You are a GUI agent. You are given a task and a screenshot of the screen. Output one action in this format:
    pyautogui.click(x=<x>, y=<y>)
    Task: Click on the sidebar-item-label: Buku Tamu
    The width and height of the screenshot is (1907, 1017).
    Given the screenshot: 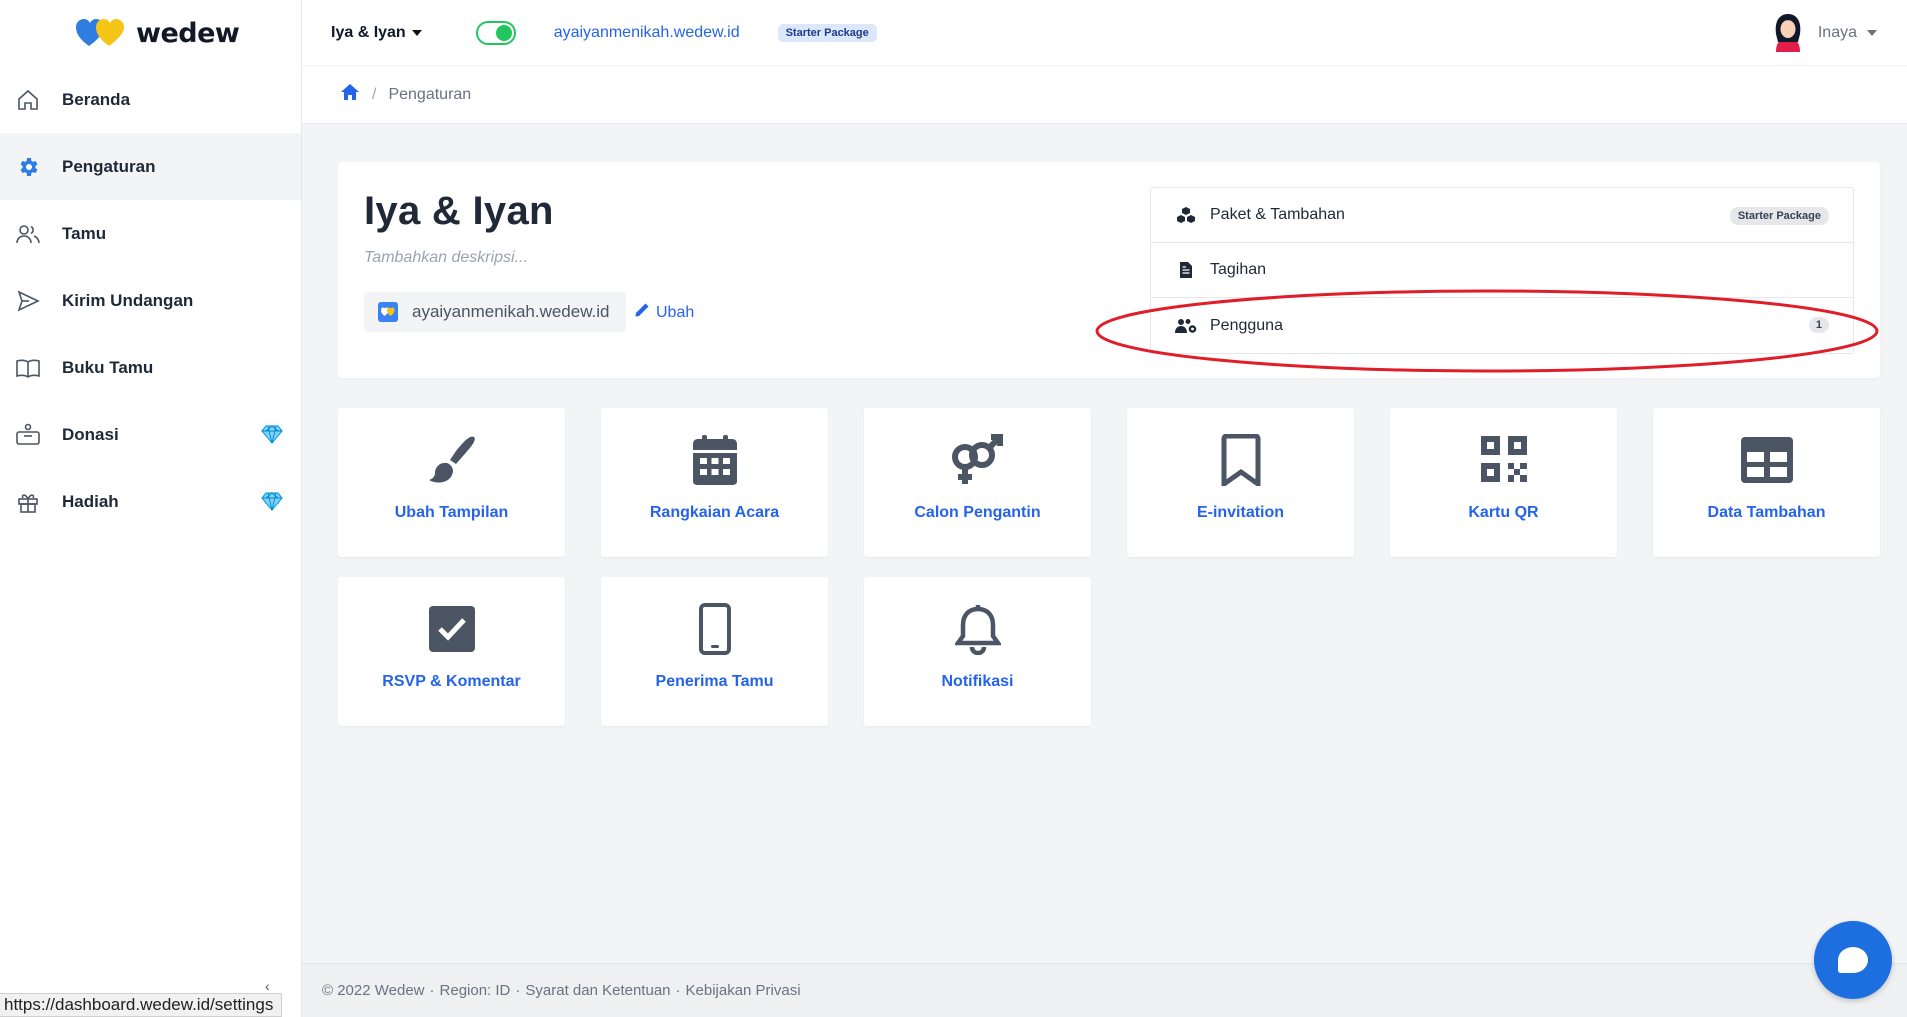 What is the action you would take?
    pyautogui.click(x=108, y=367)
    